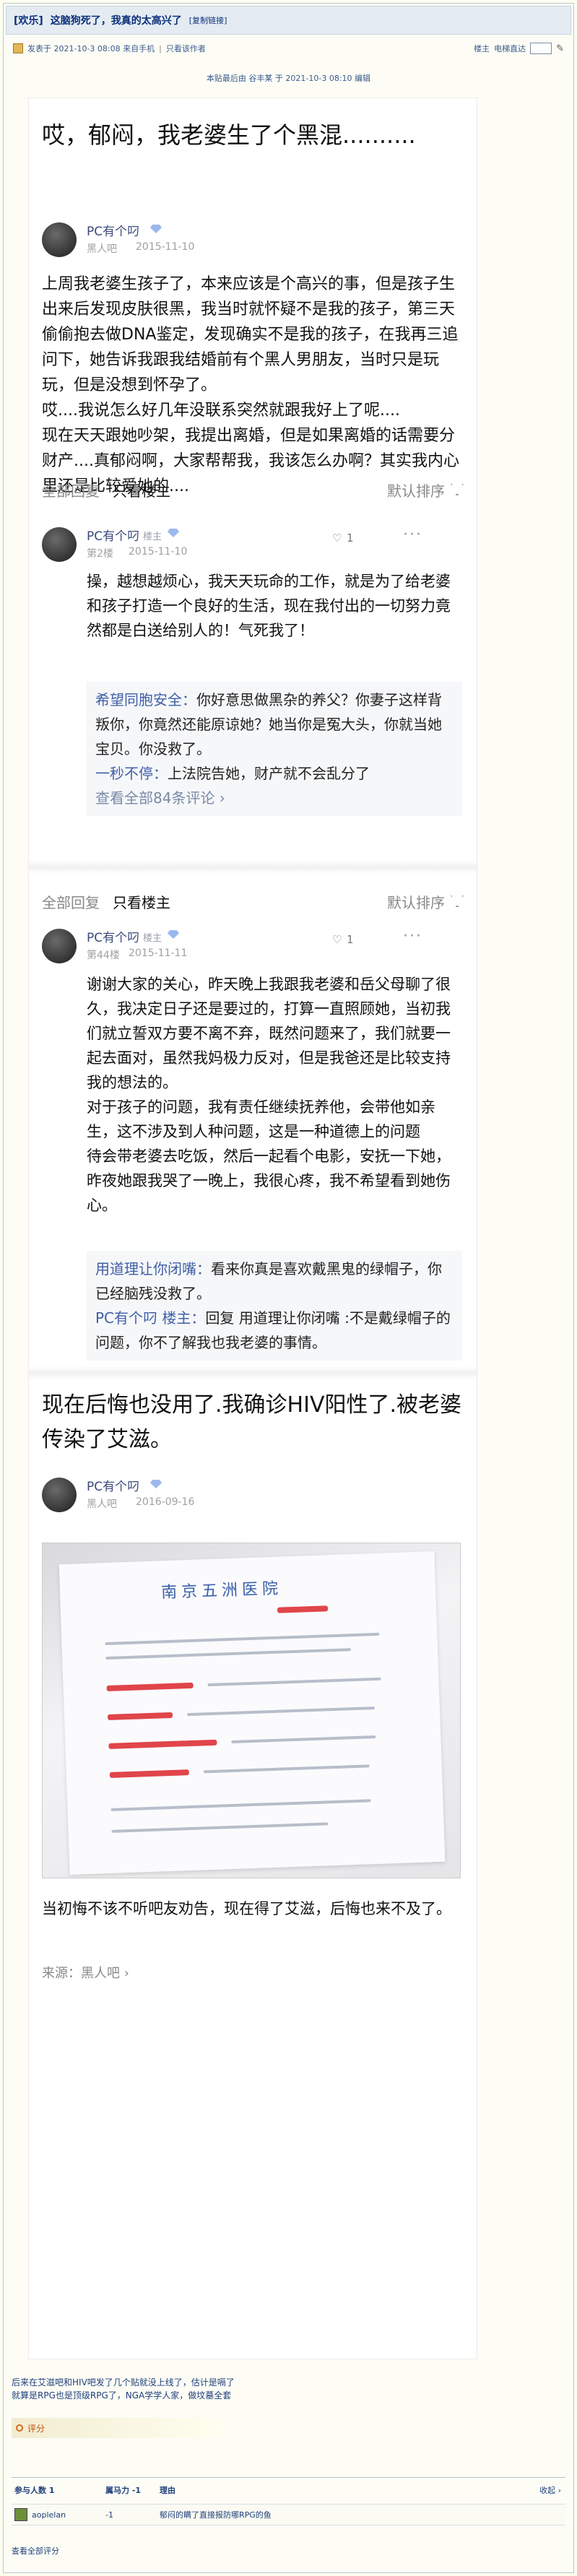 The width and height of the screenshot is (577, 2576). I want to click on report-paper: 南京五洲医院, so click(252, 1713).